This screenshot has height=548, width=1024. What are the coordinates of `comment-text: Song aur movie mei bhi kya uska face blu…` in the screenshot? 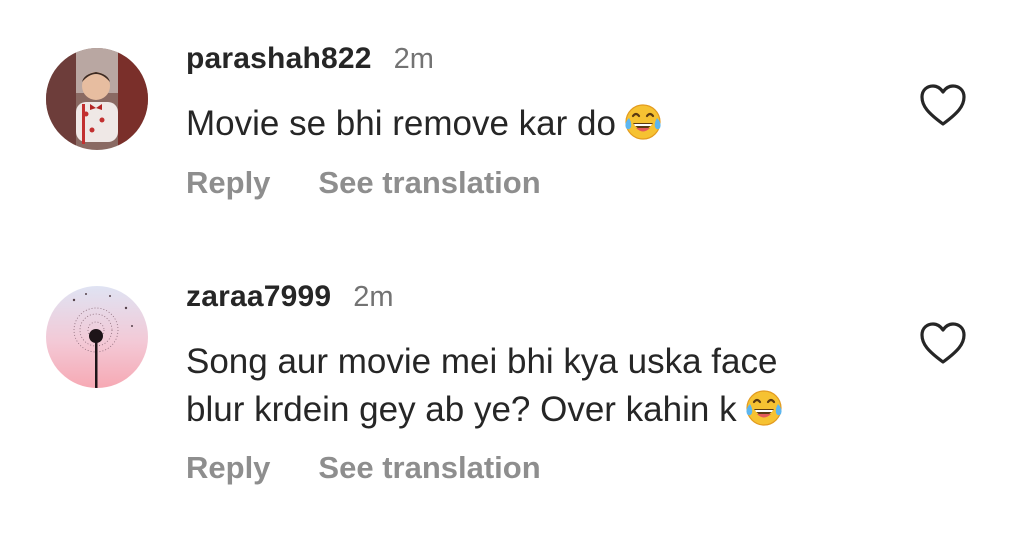 It's located at (536, 386).